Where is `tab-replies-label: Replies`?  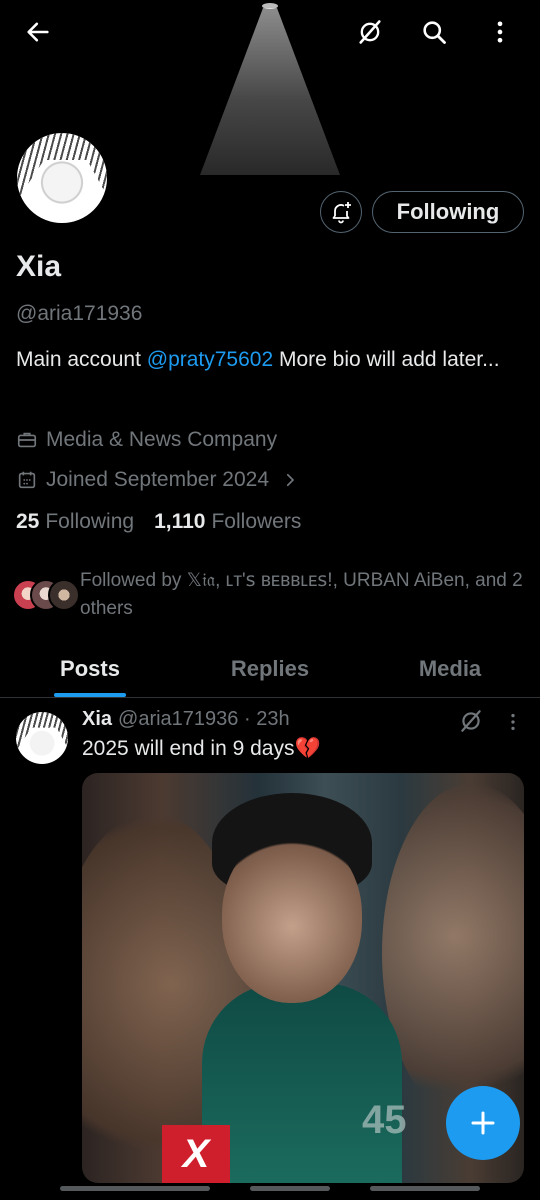
tab-replies-label: Replies is located at coordinates (270, 668).